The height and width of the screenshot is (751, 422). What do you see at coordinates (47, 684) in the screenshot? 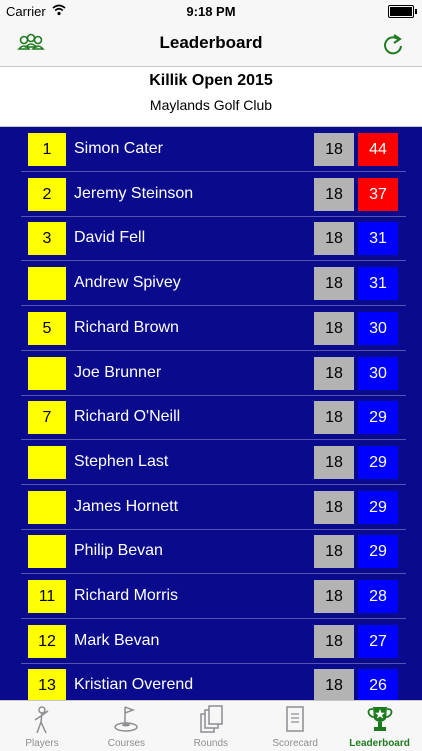
I see `position-box: 13` at bounding box center [47, 684].